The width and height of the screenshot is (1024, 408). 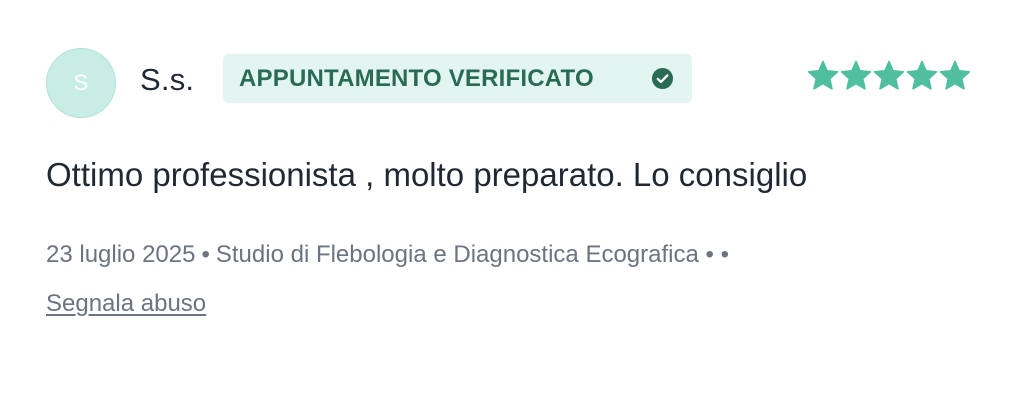 What do you see at coordinates (662, 78) in the screenshot?
I see `check-circle-icon` at bounding box center [662, 78].